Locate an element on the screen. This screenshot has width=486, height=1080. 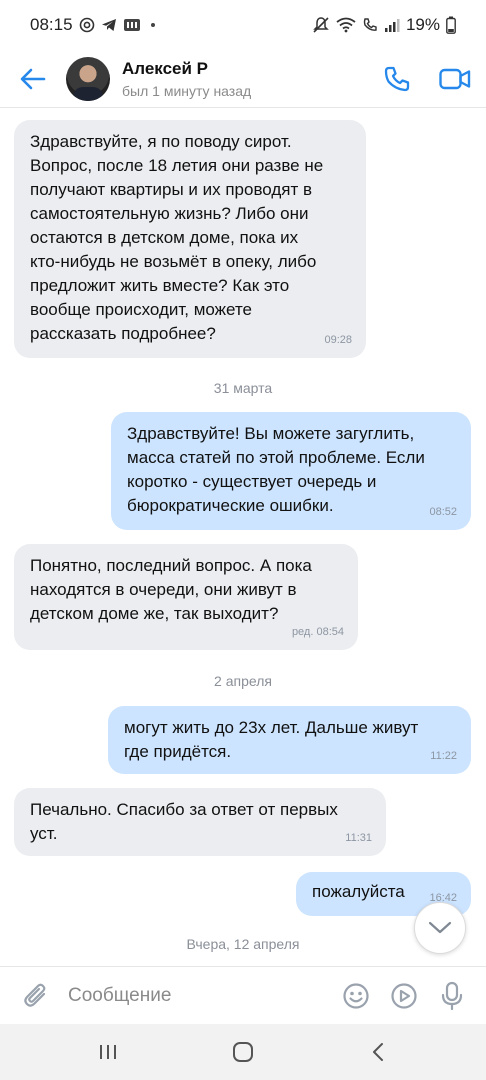
chevron-left-icon is located at coordinates (378, 1052).